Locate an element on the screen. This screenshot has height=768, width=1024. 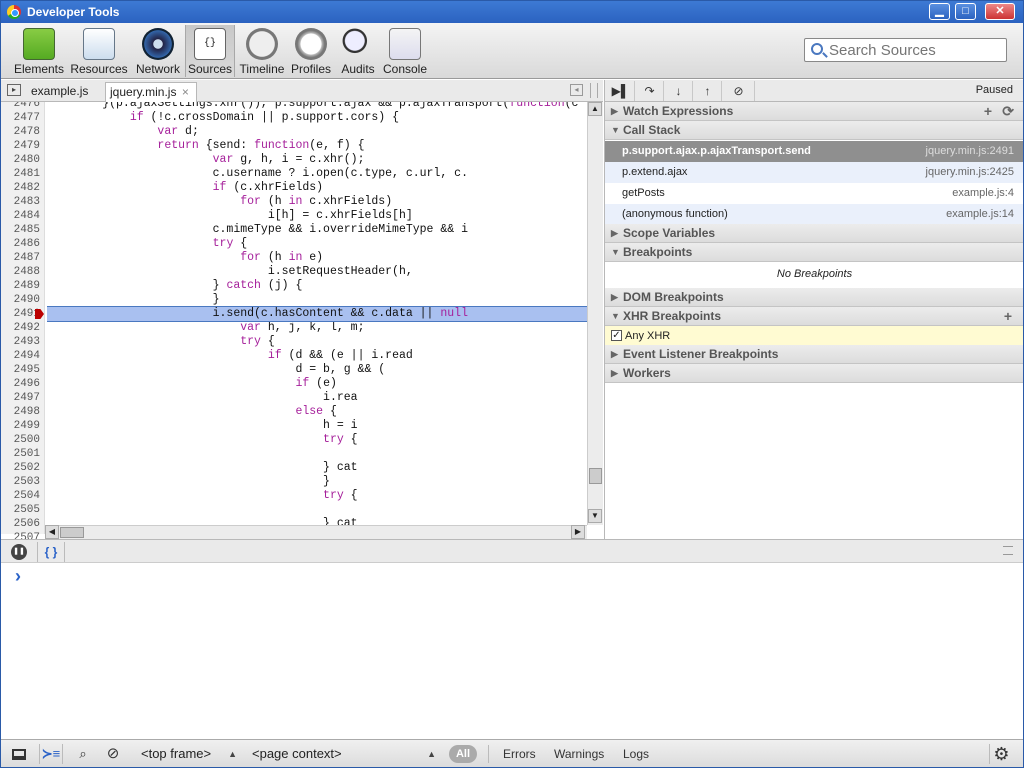
scroll-left-icon: ◀ is located at coordinates (52, 532).